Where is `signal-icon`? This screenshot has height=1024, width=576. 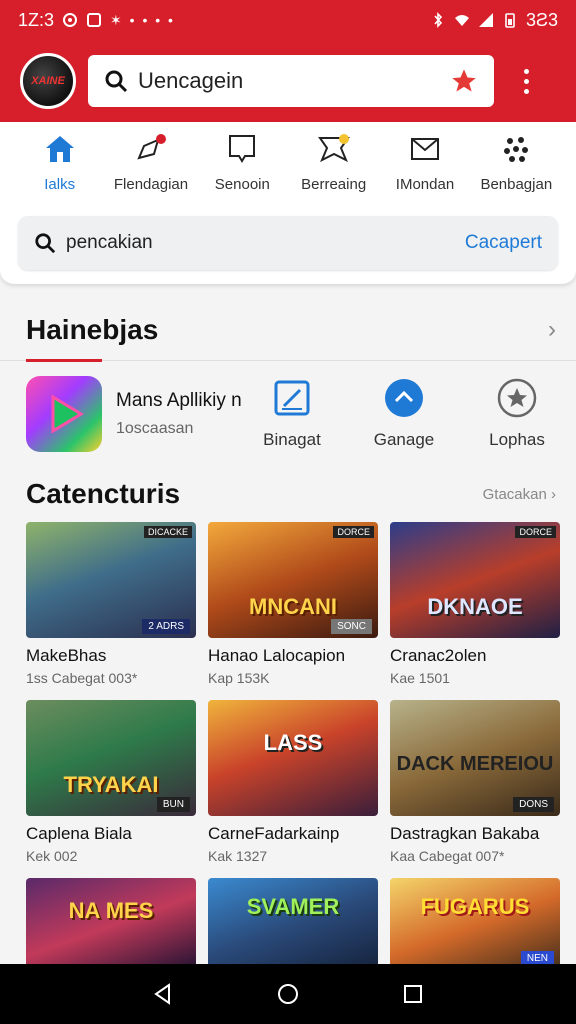
signal-icon is located at coordinates (485, 20).